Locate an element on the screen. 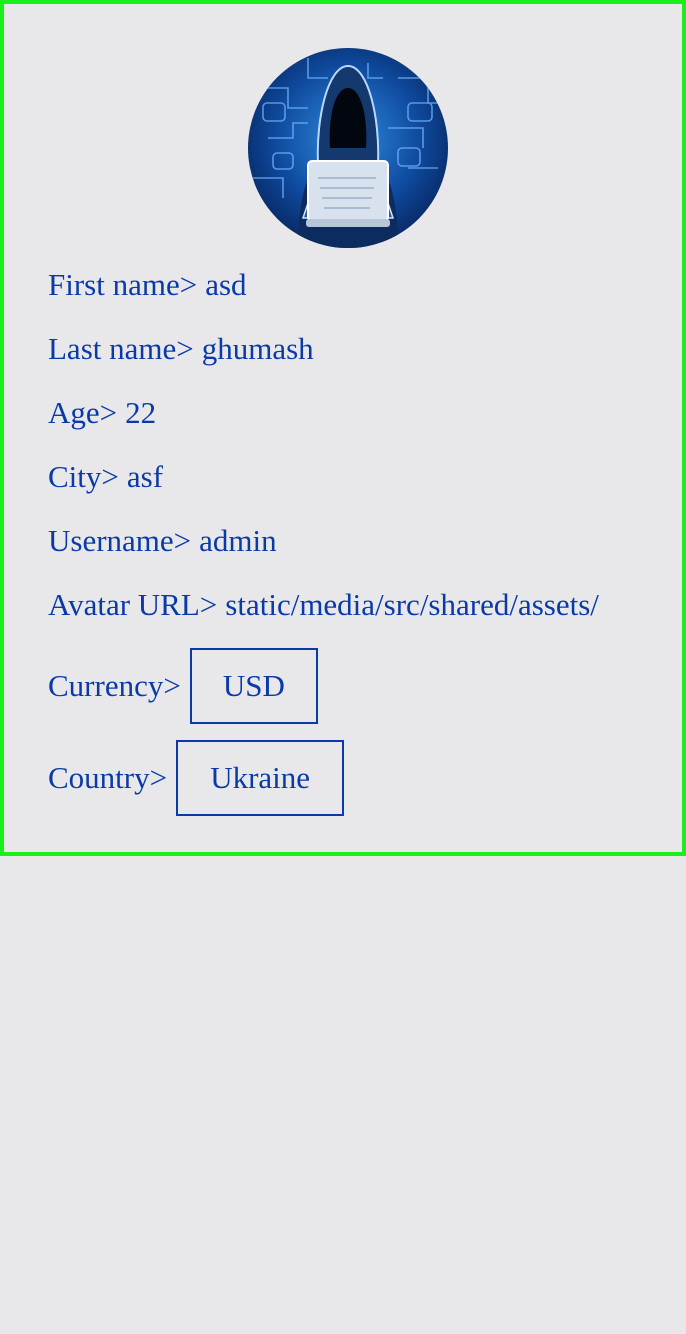 The height and width of the screenshot is (1334, 686). city-value: asf is located at coordinates (145, 476).